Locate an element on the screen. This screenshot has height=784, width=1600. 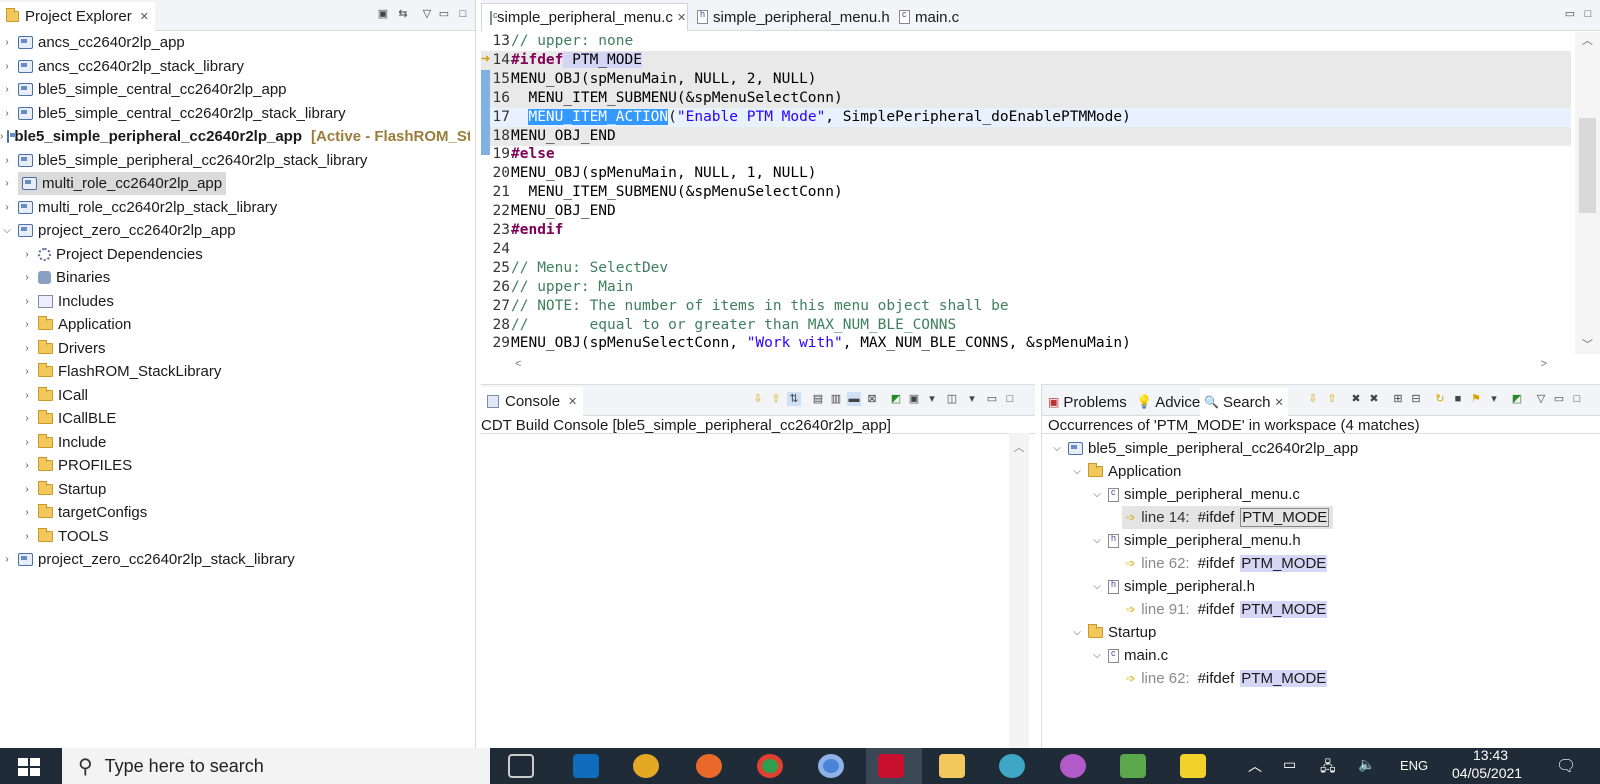
language-indicator: ENG is located at coordinates (1414, 765).